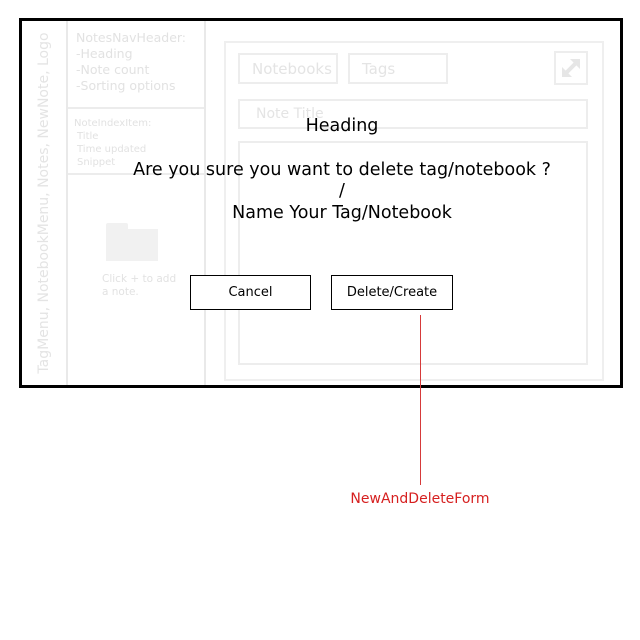 This screenshot has height=640, width=640. Describe the element at coordinates (250, 292) in the screenshot. I see `cancel-button: Cancel` at that location.